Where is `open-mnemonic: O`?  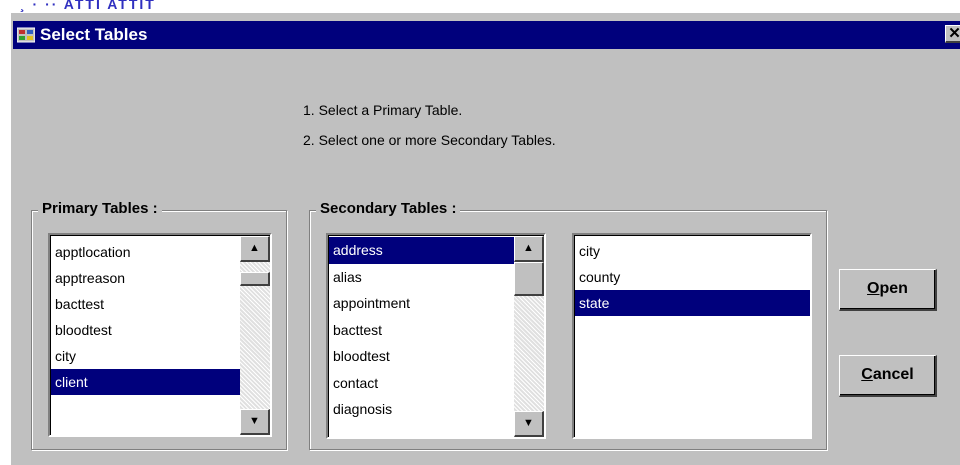 open-mnemonic: O is located at coordinates (873, 288).